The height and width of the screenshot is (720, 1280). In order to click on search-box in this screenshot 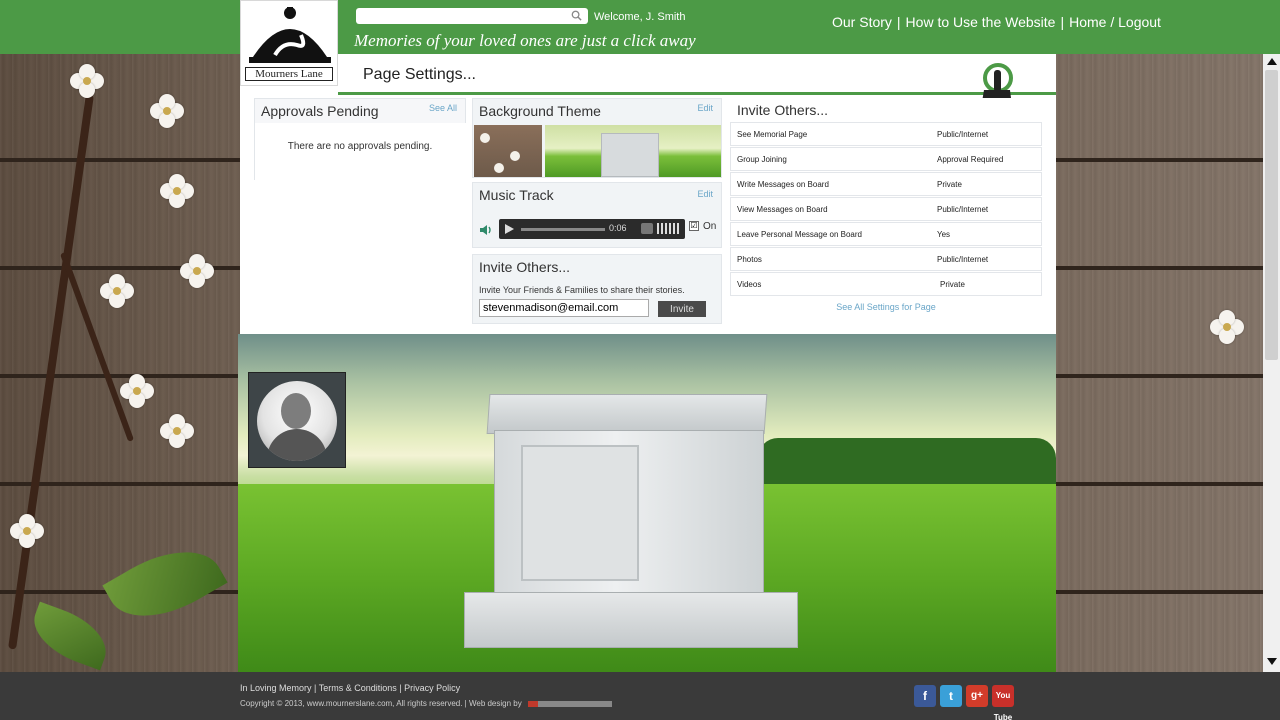, I will do `click(472, 17)`.